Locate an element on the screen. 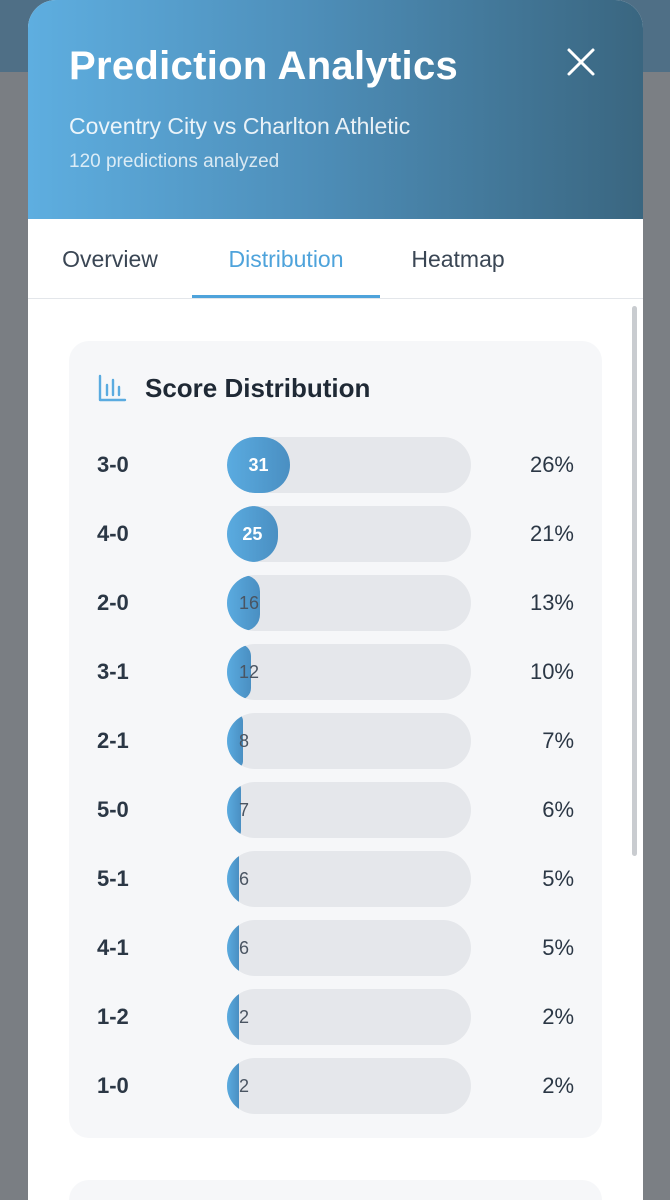  score-count: 12 is located at coordinates (249, 672).